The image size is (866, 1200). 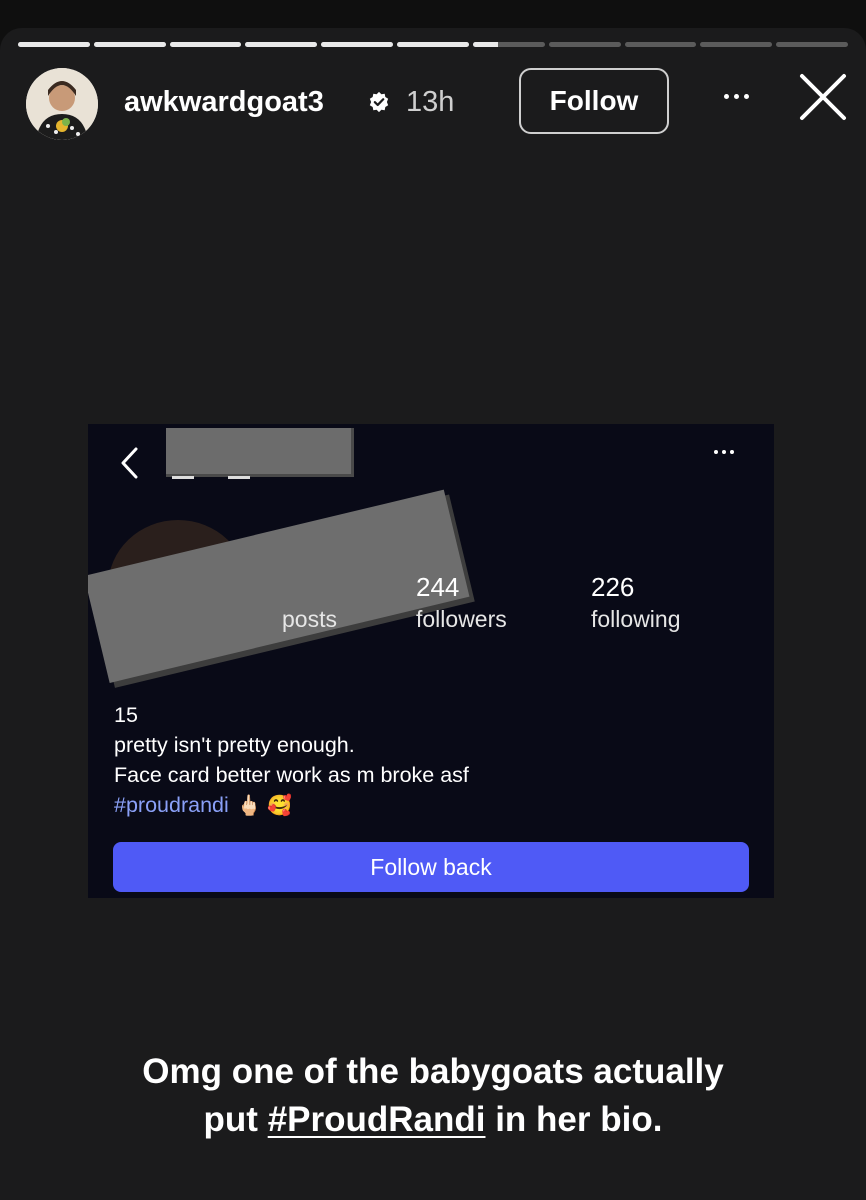 I want to click on bio-hashtag: #proudrandi, so click(x=171, y=805).